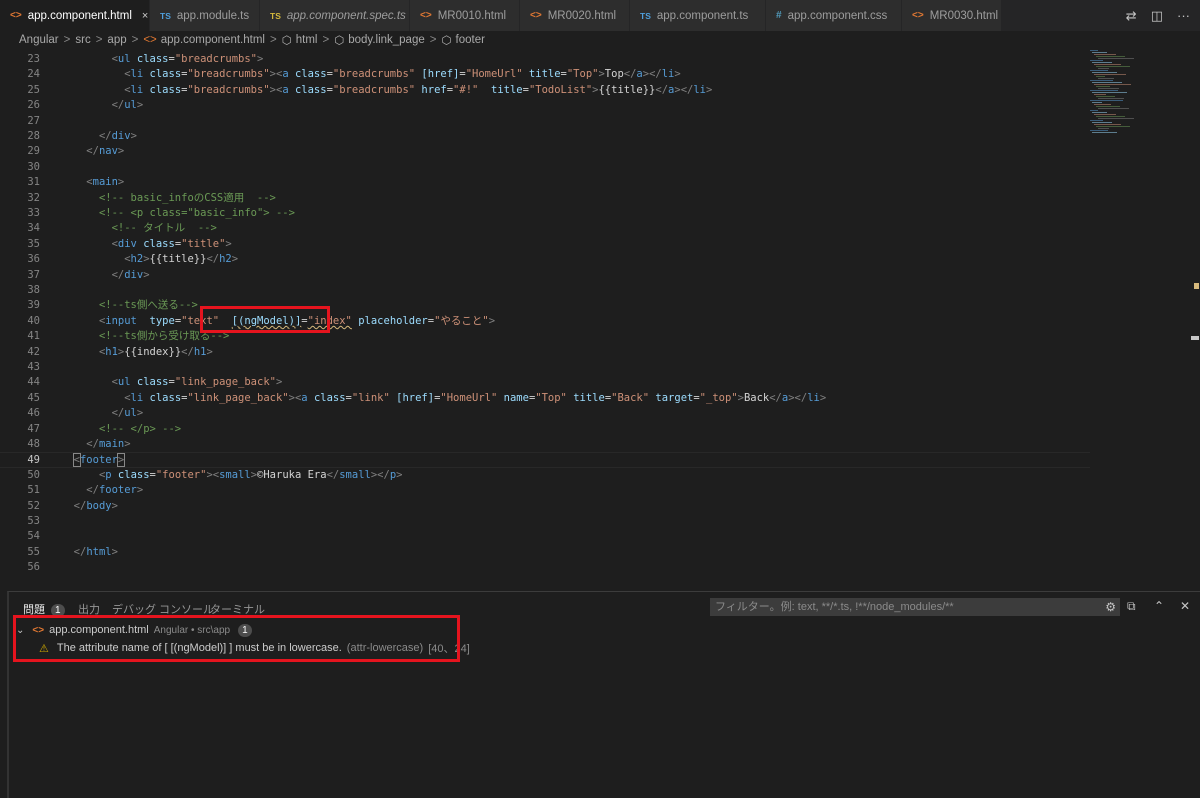  I want to click on code-line: 51 </footer>, so click(545, 490).